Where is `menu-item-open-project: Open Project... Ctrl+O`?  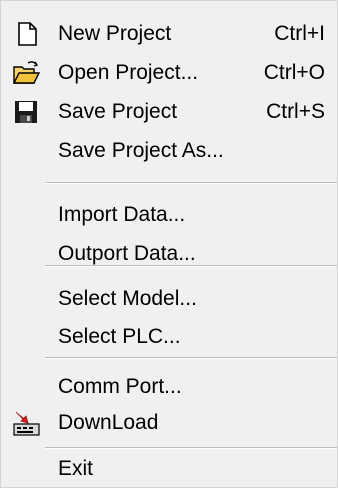 menu-item-open-project: Open Project... Ctrl+O is located at coordinates (169, 73).